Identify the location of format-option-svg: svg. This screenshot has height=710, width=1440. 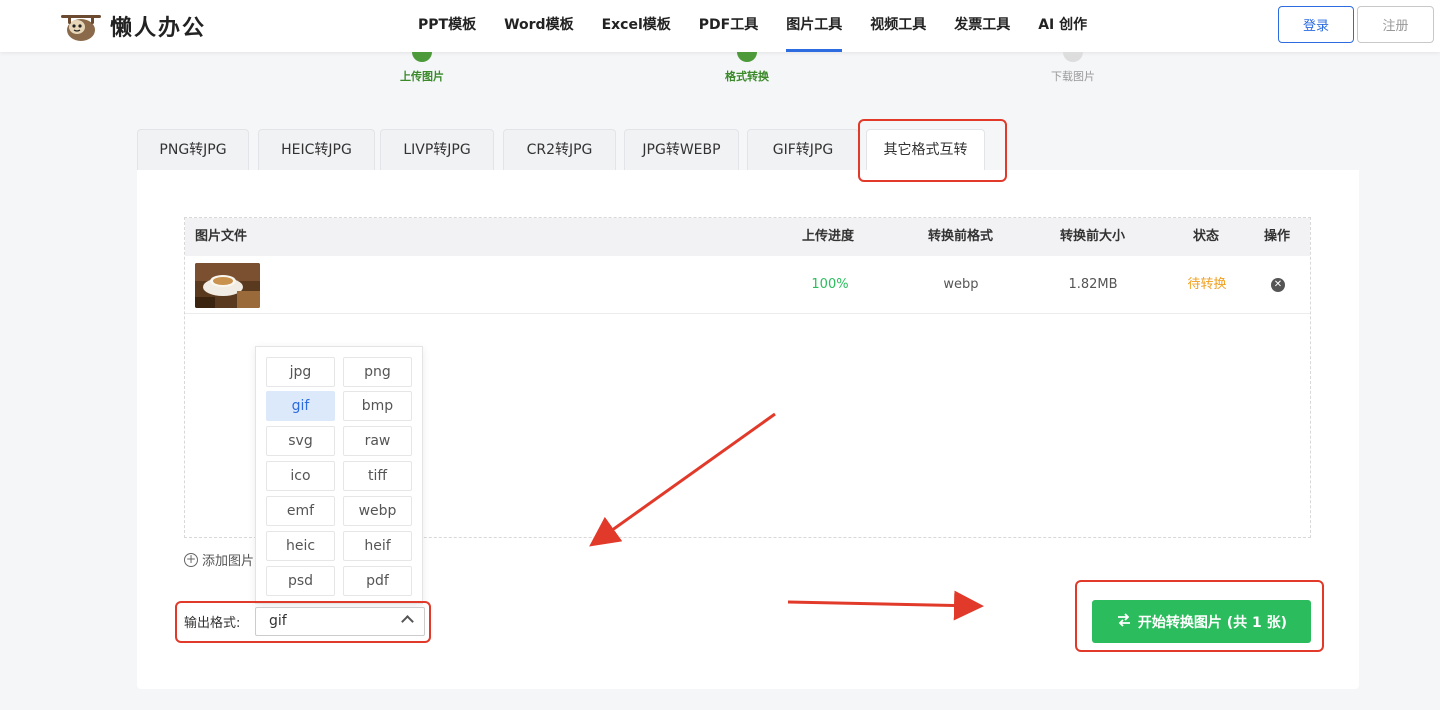
(300, 441).